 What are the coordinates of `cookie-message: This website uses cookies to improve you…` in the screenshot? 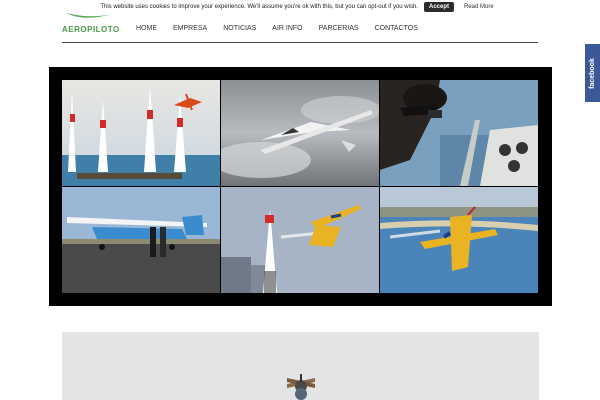 It's located at (259, 7).